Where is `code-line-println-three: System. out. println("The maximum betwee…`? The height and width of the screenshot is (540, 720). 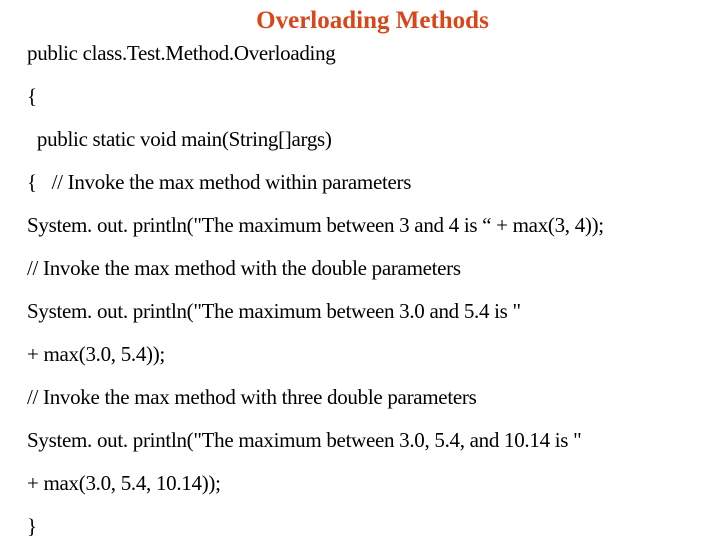
code-line-println-three: System. out. println("The maximum betwee… is located at coordinates (304, 440).